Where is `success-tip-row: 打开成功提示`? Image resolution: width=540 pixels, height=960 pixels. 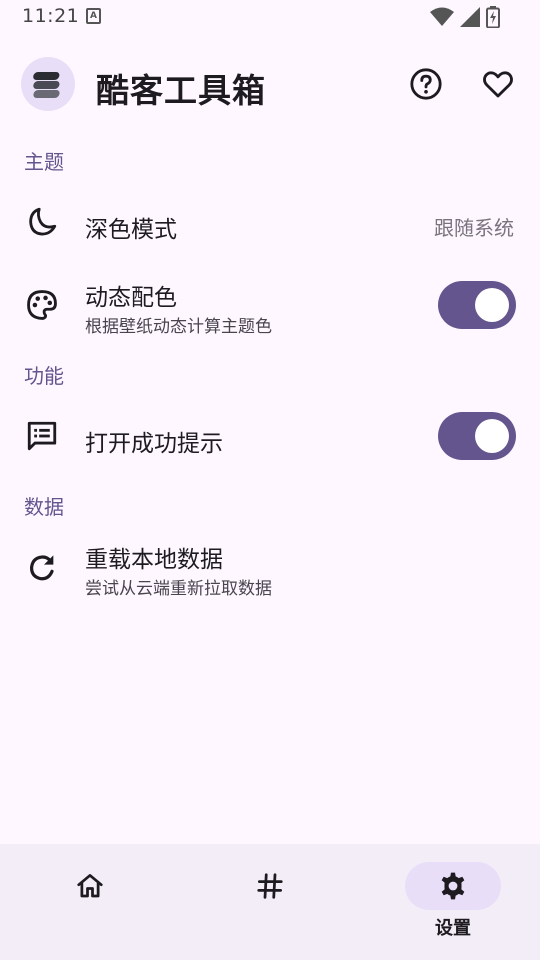
success-tip-row: 打开成功提示 is located at coordinates (270, 437).